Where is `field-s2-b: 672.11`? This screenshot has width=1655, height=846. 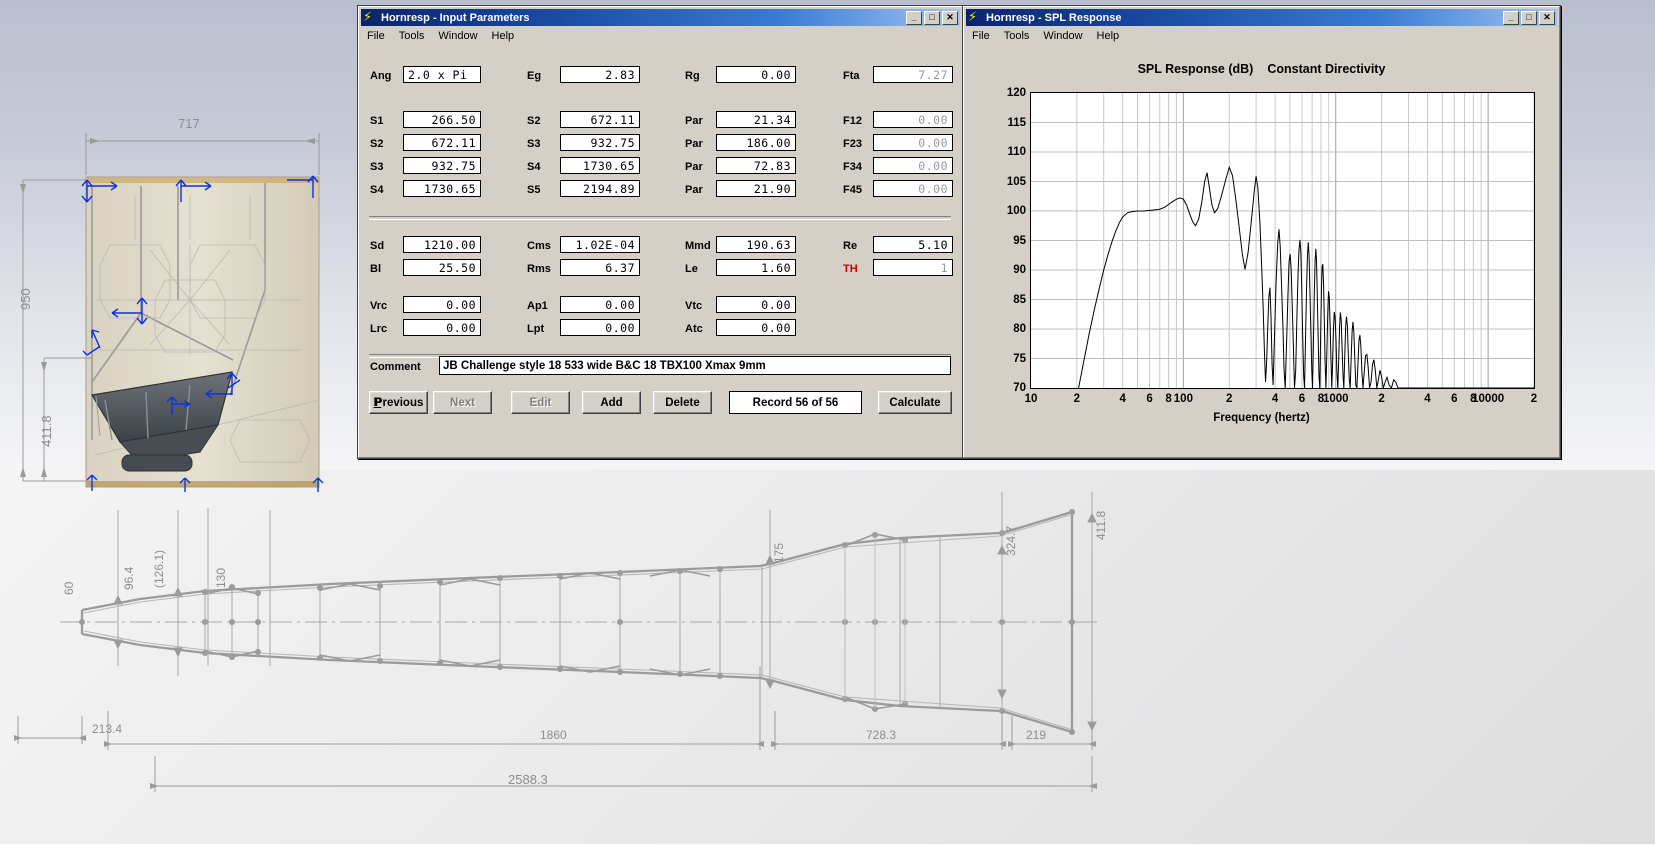 field-s2-b: 672.11 is located at coordinates (442, 142).